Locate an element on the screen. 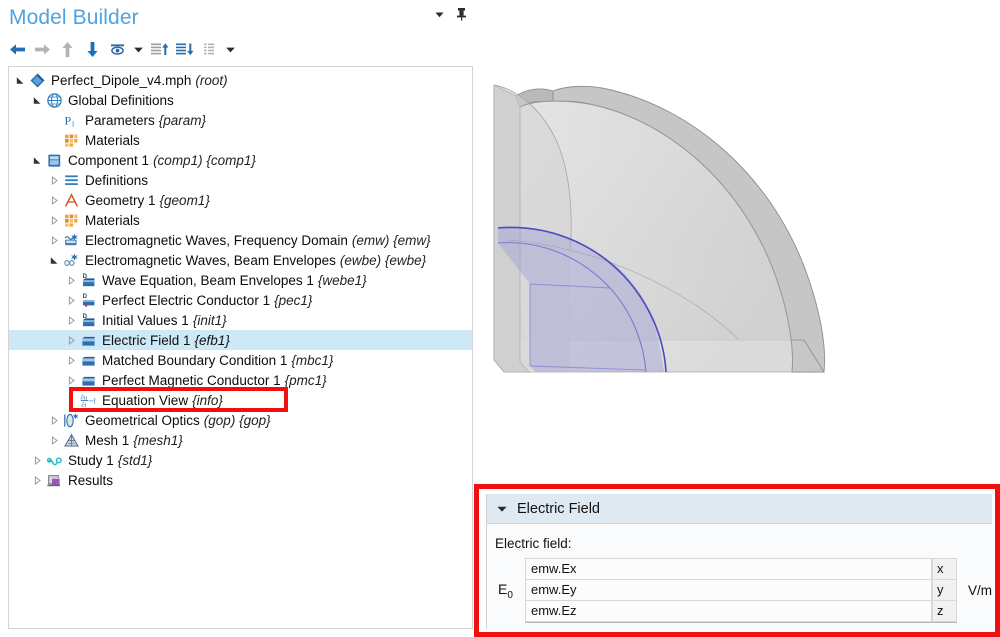  tree-node-tag: {efb1} is located at coordinates (212, 340).